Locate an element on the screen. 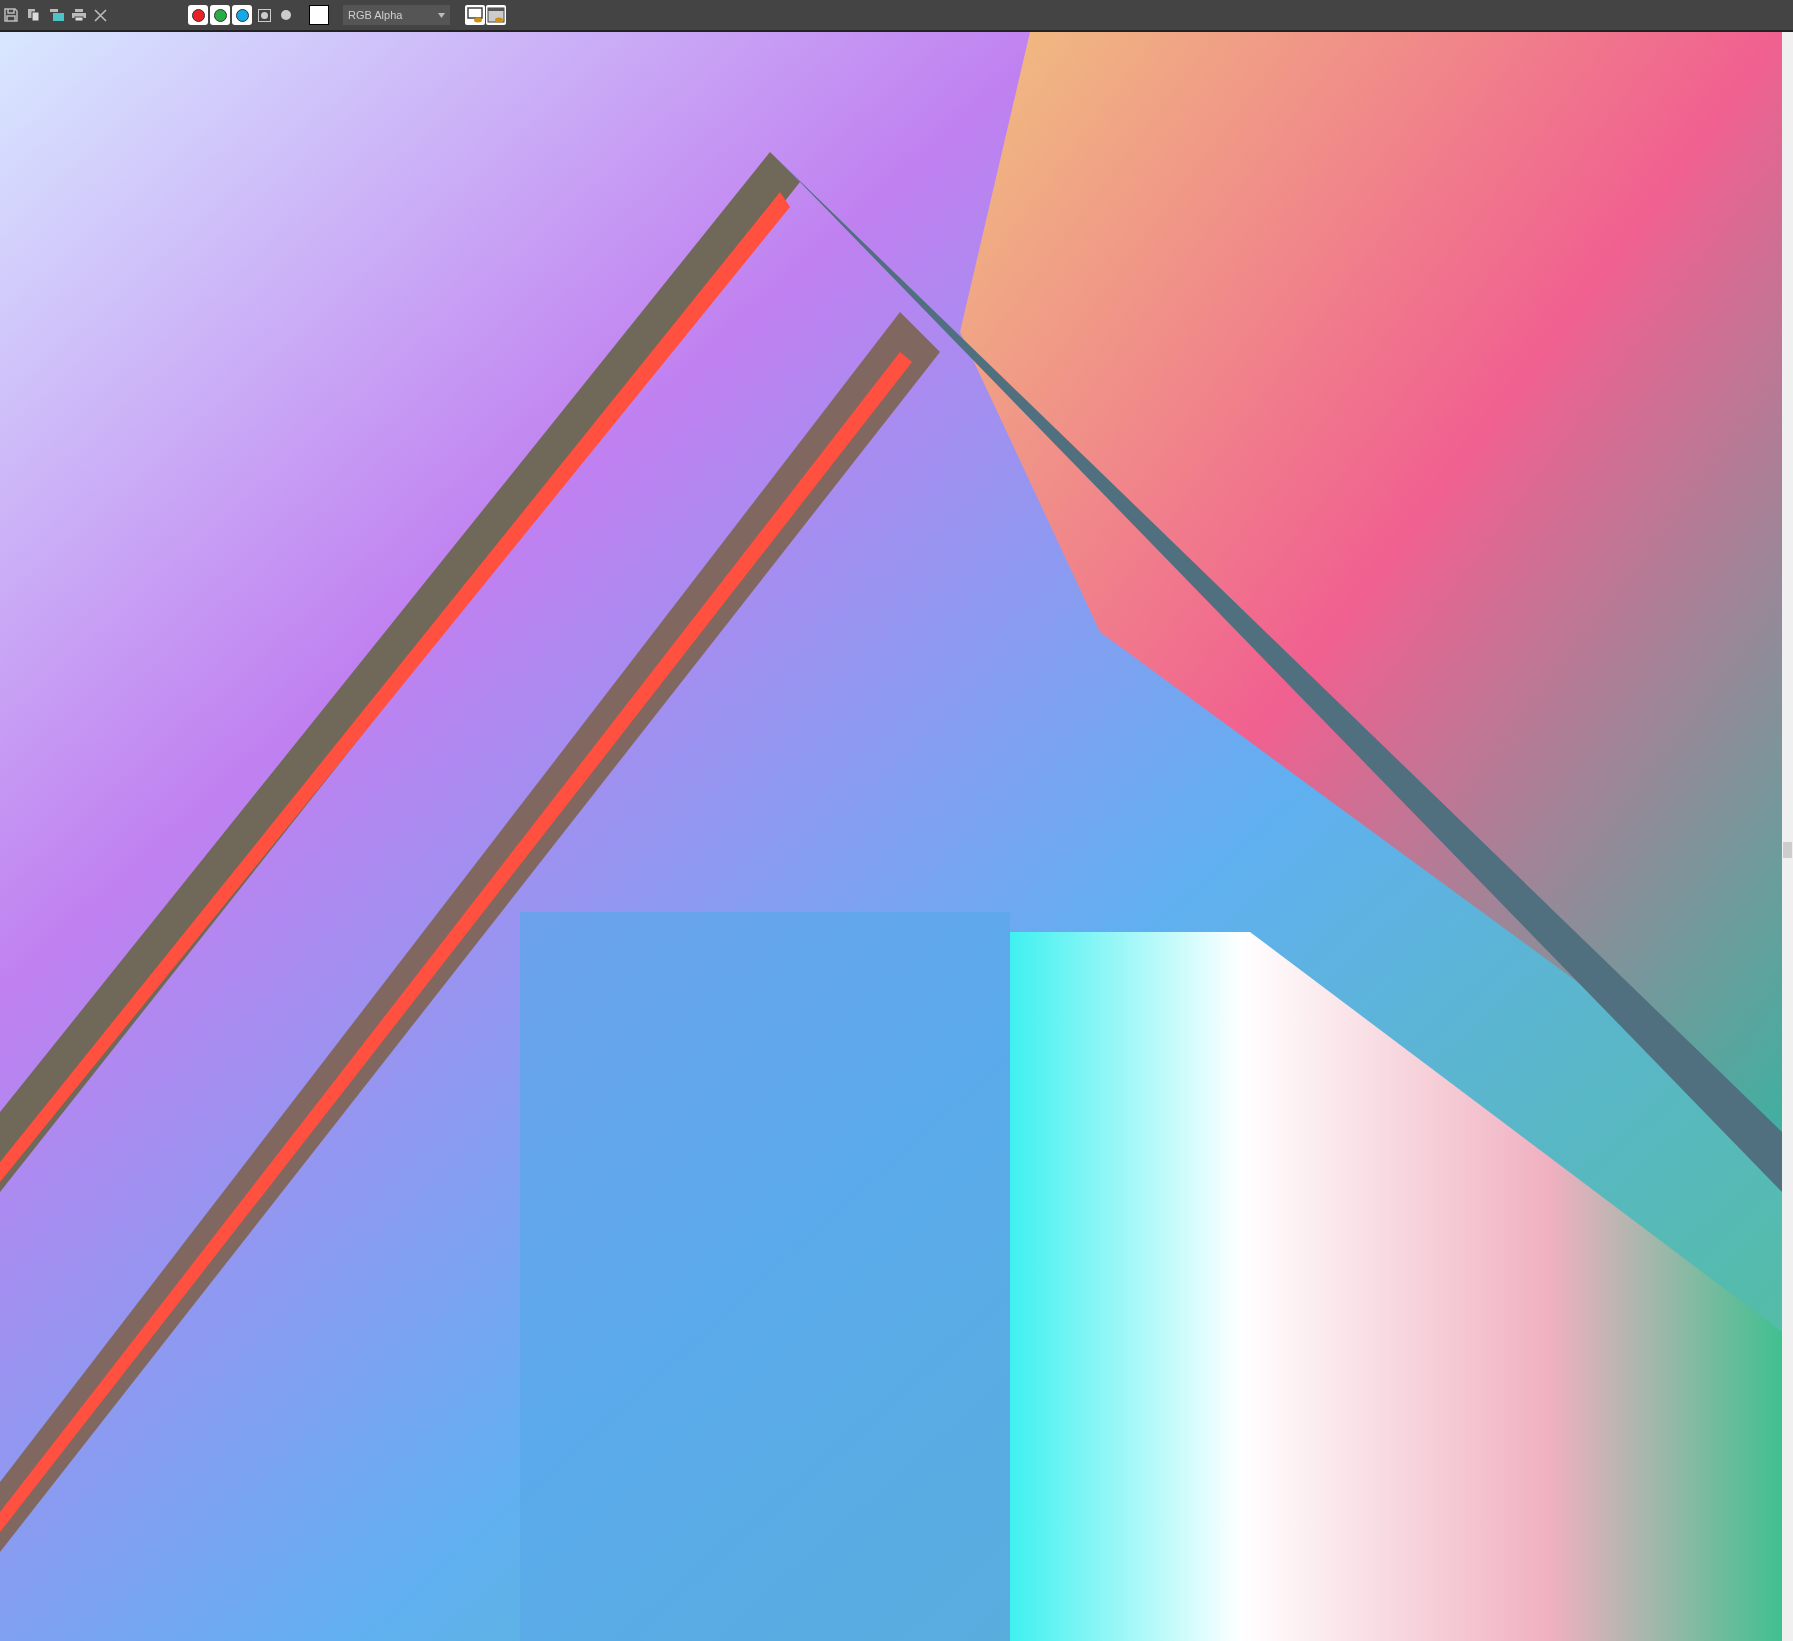 The height and width of the screenshot is (1641, 1793). print-icon is located at coordinates (79, 15).